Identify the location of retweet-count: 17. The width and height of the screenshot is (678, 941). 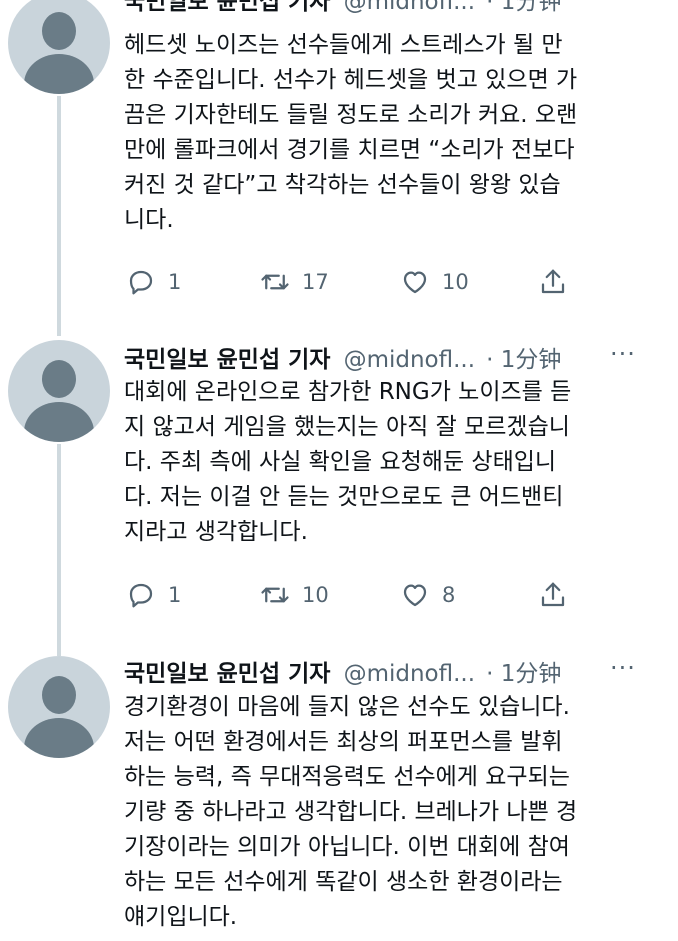
(315, 282).